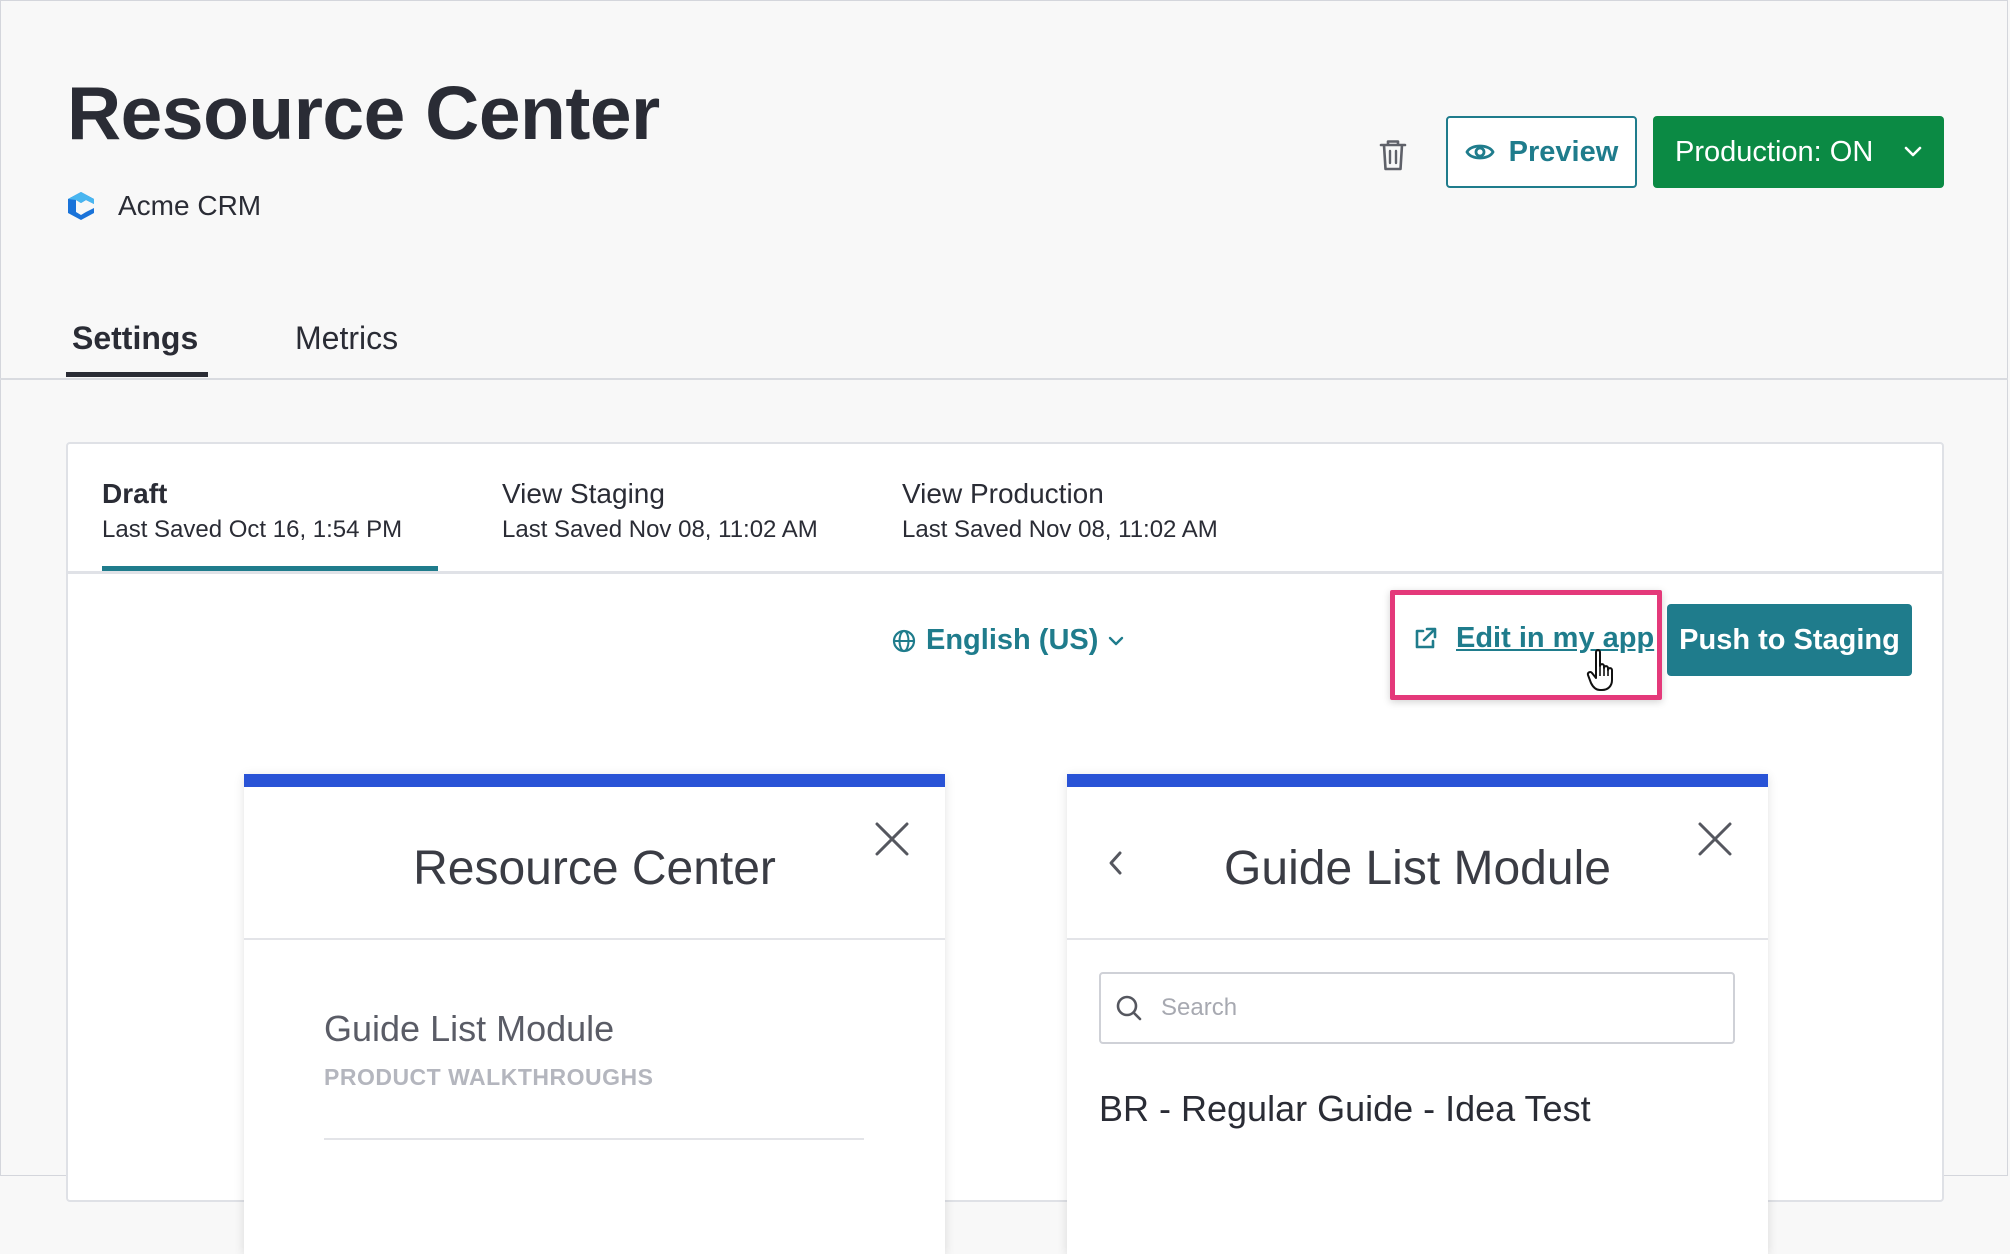 This screenshot has width=2010, height=1254. Describe the element at coordinates (1599, 670) in the screenshot. I see `hand-pointer-cursor-icon` at that location.